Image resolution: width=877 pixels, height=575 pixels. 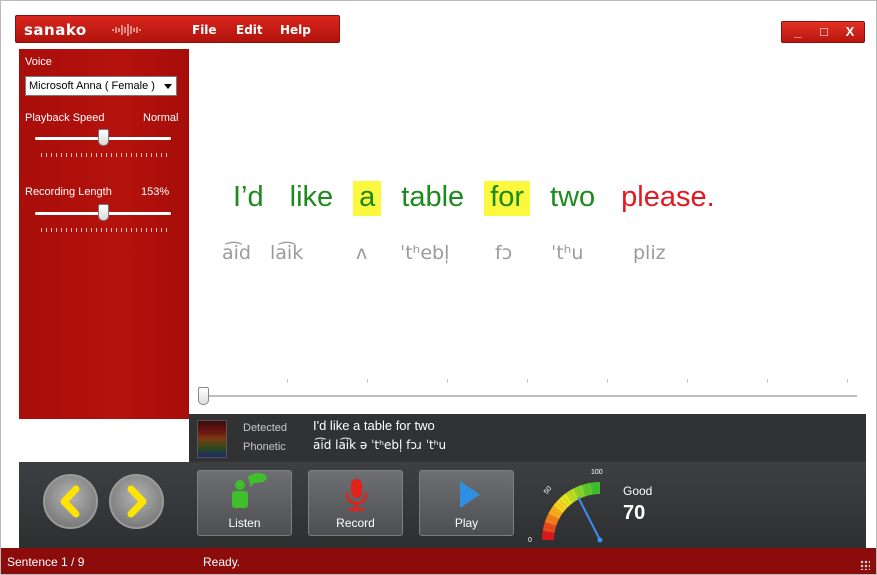 I want to click on phonetic-token: pliz, so click(x=649, y=253).